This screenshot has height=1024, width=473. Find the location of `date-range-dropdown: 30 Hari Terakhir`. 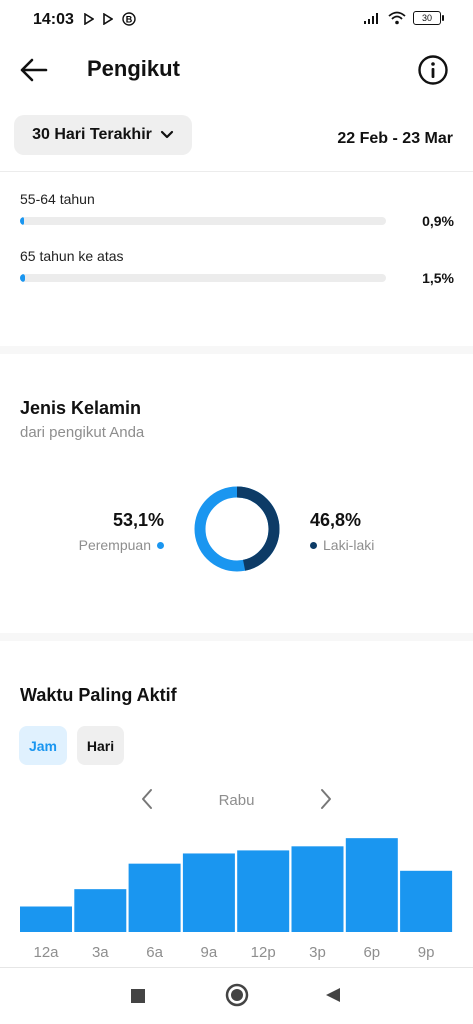

date-range-dropdown: 30 Hari Terakhir is located at coordinates (103, 135).